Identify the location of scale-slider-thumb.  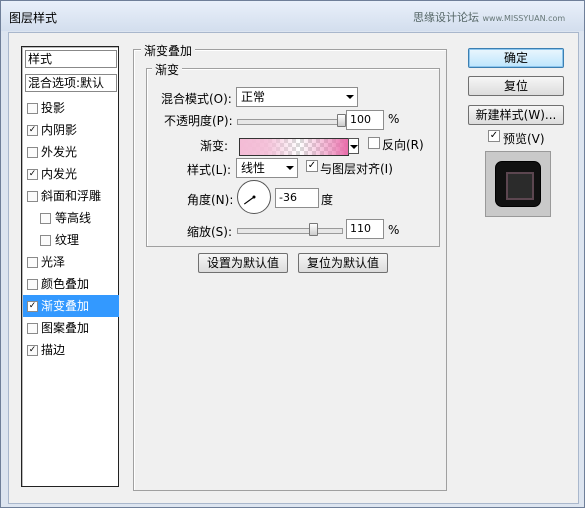
(314, 229).